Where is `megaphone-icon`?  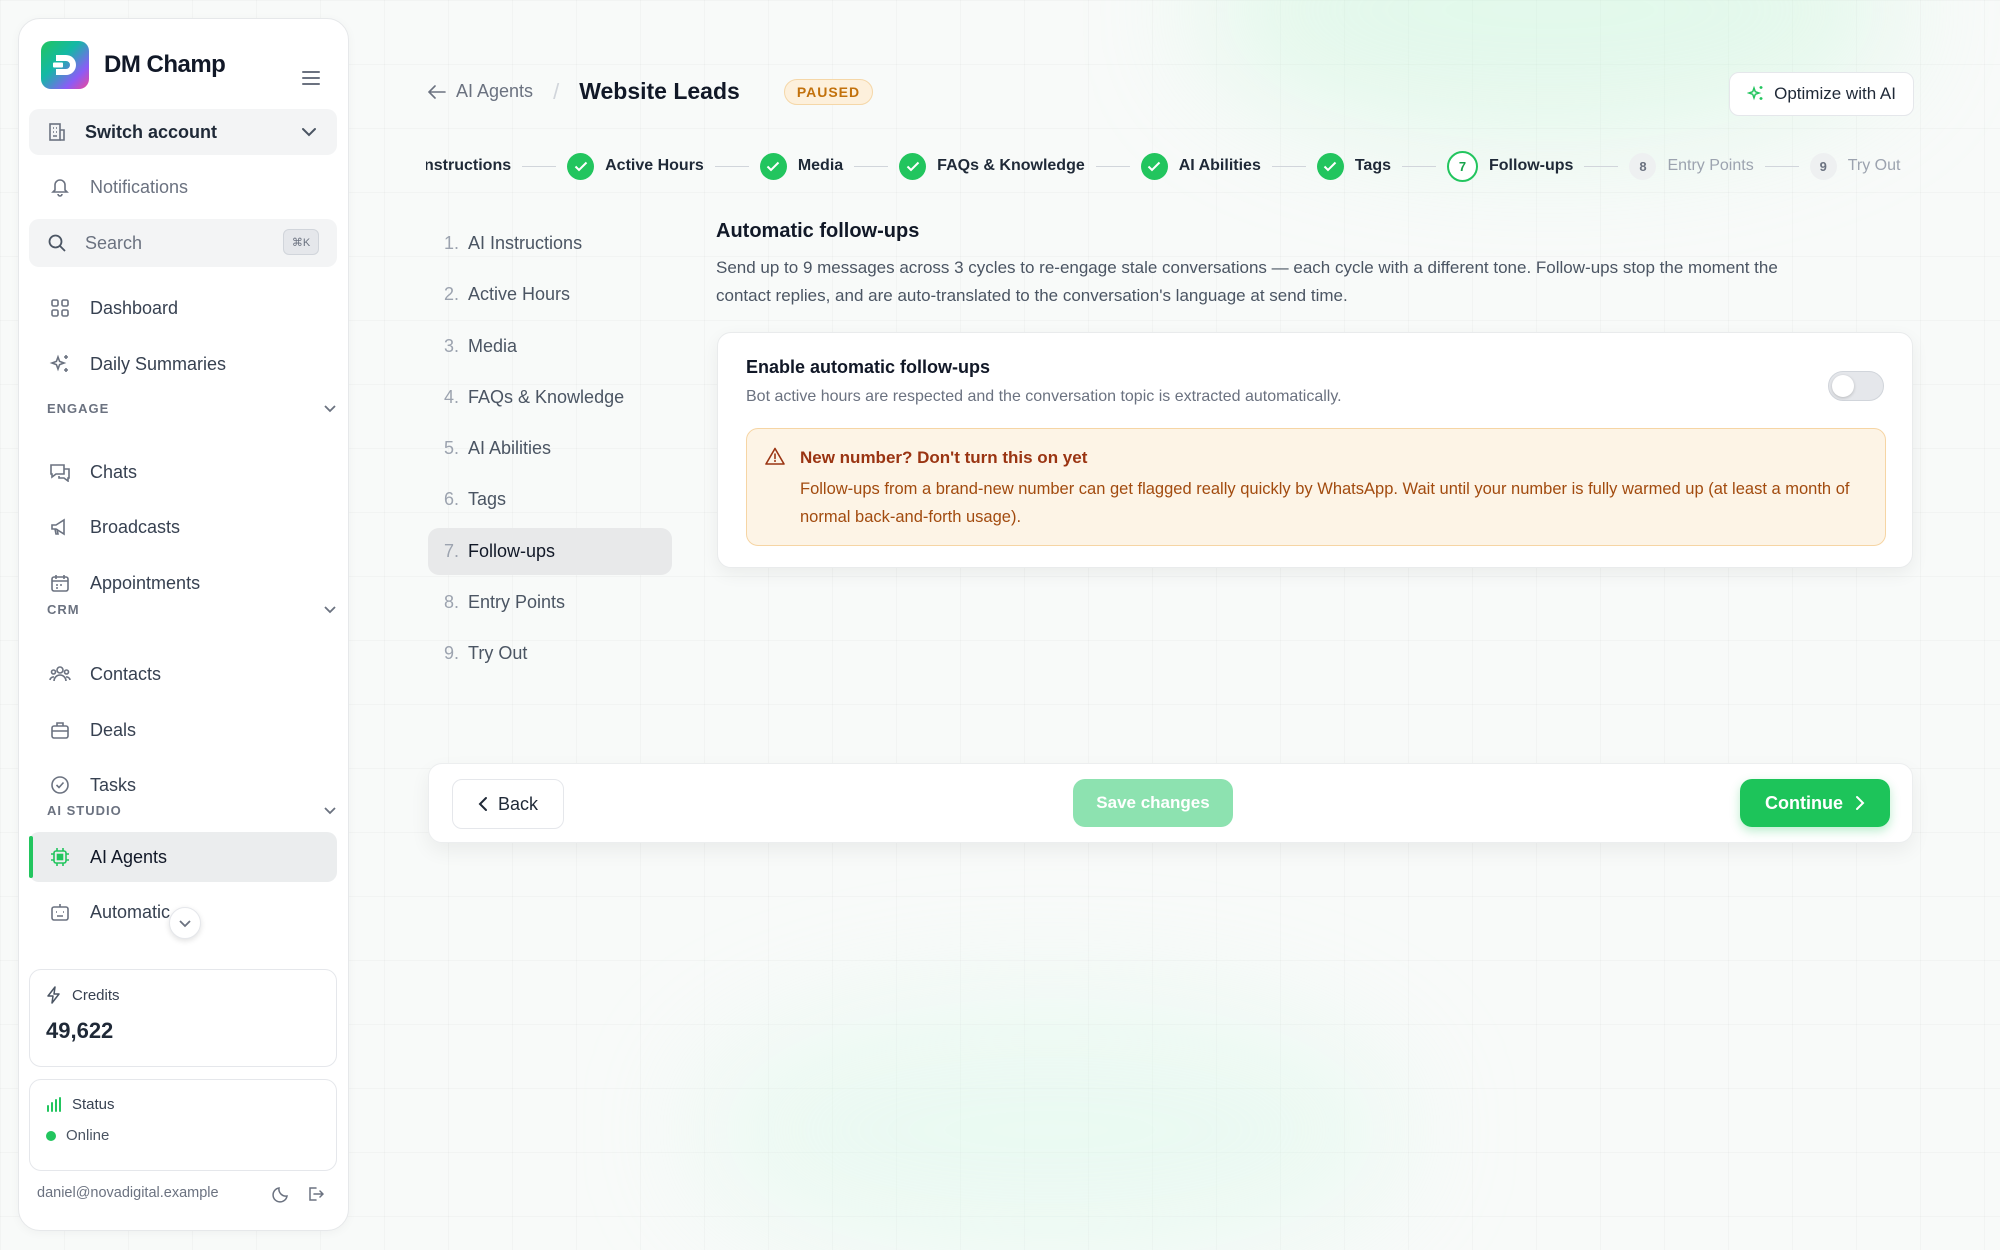
megaphone-icon is located at coordinates (60, 527).